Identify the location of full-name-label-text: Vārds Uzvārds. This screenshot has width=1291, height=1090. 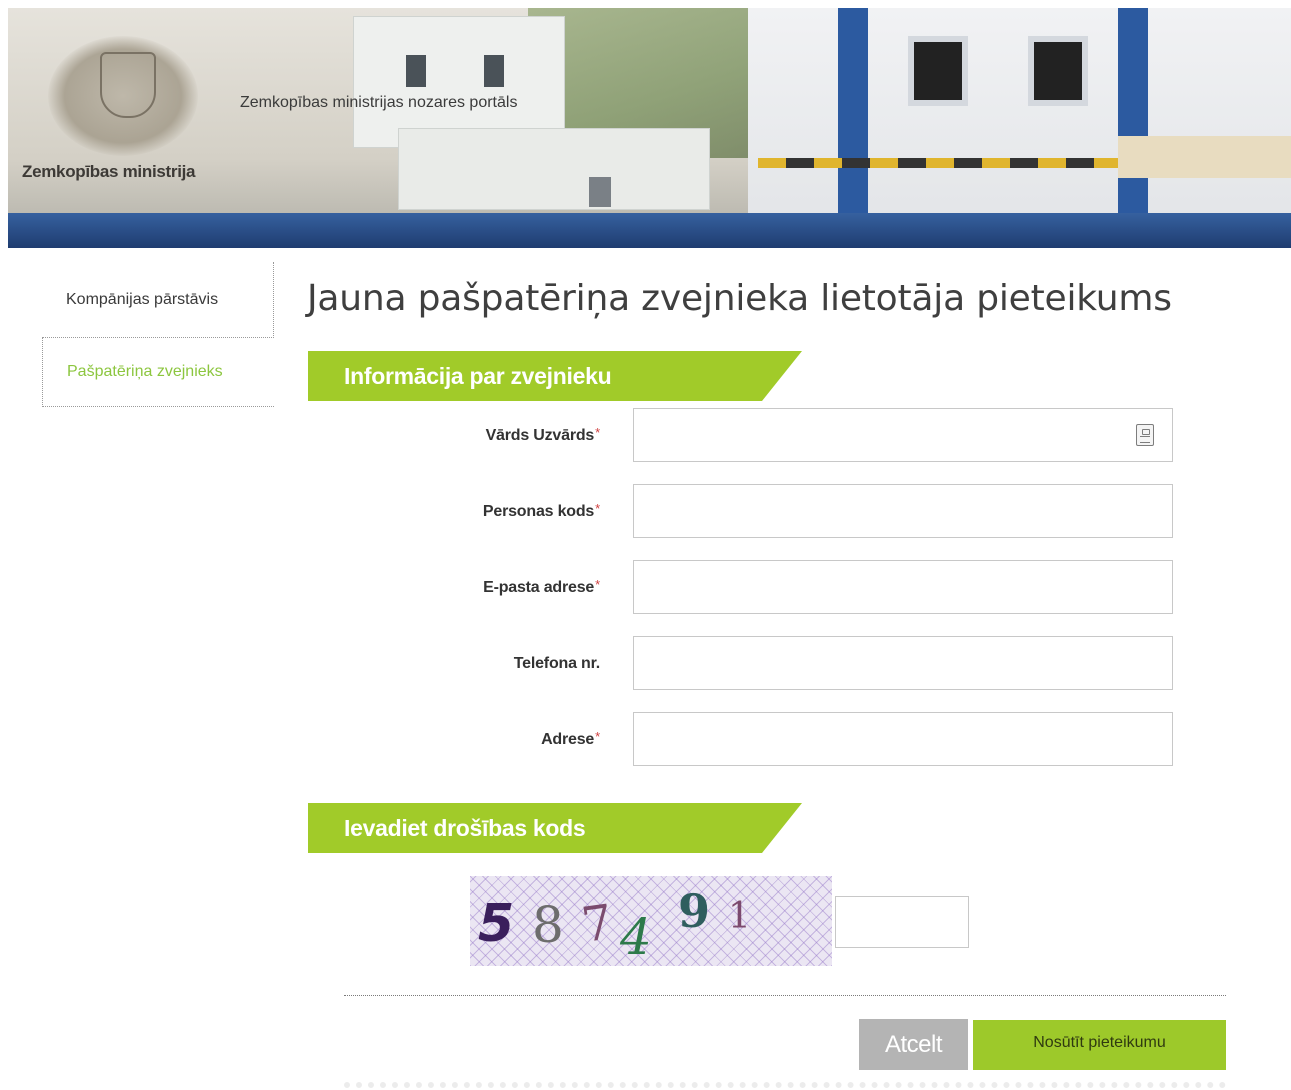
(540, 435).